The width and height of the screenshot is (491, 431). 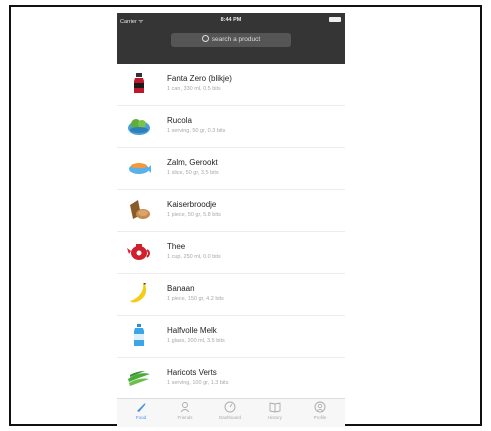 What do you see at coordinates (141, 407) in the screenshot?
I see `food-icon` at bounding box center [141, 407].